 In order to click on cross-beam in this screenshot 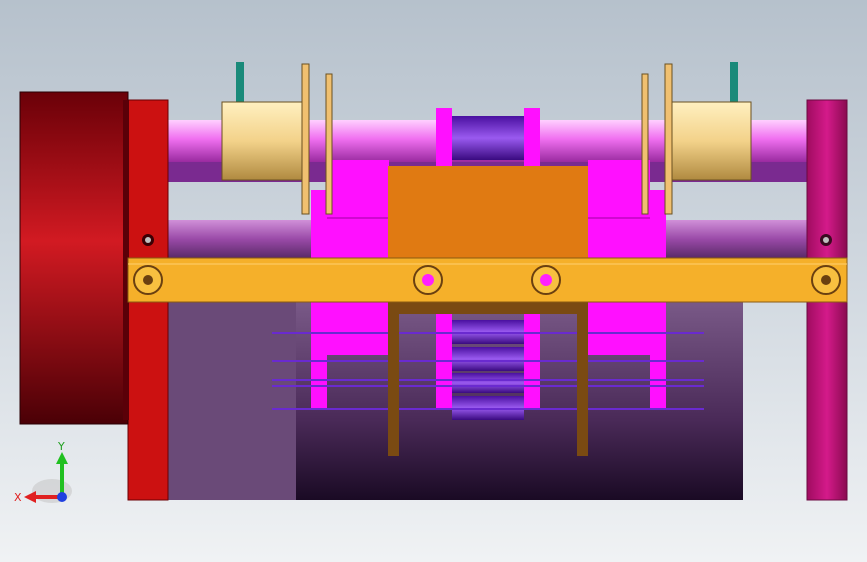, I will do `click(487, 280)`.